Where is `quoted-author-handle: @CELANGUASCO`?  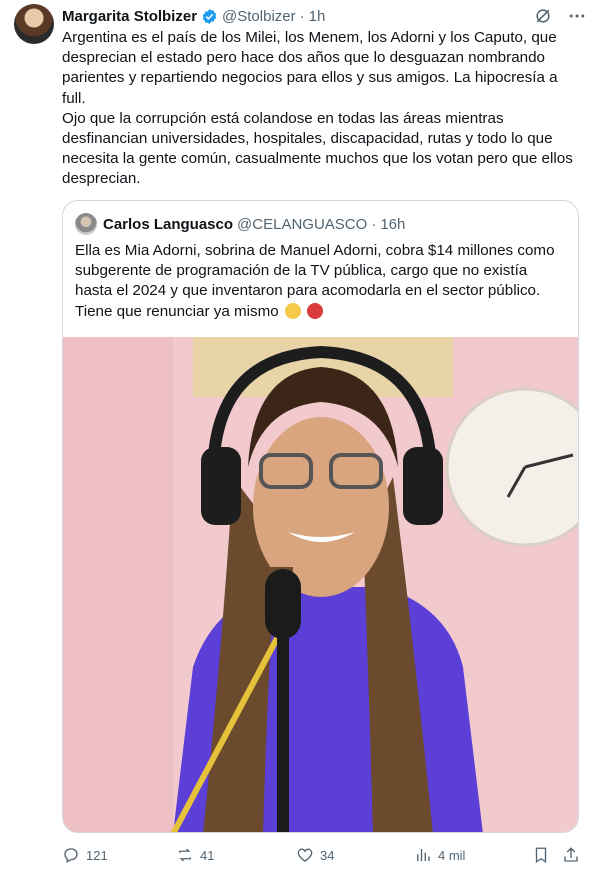
quoted-author-handle: @CELANGUASCO is located at coordinates (302, 224).